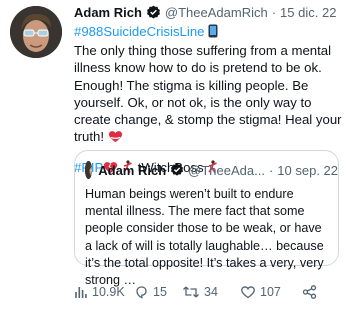 This screenshot has height=311, width=350. I want to click on like-count: 107, so click(270, 292).